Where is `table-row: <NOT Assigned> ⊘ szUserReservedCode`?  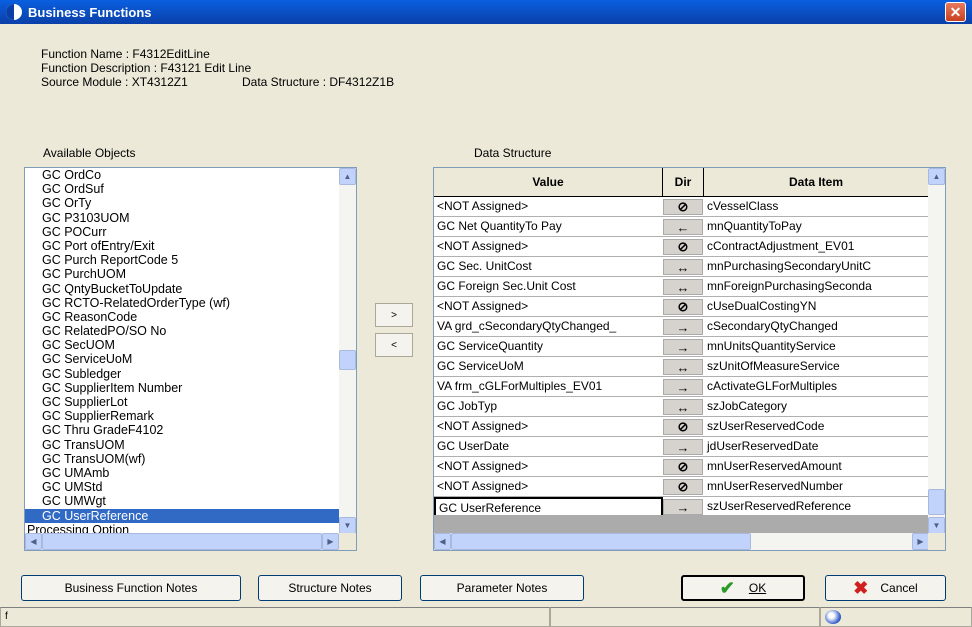
table-row: <NOT Assigned> ⊘ szUserReservedCode is located at coordinates (681, 427).